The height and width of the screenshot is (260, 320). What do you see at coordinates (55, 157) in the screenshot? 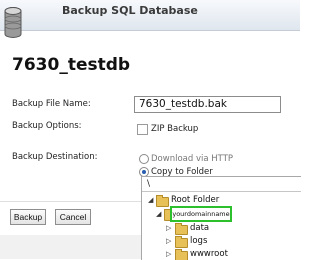
I see `backup-destination-label: Backup Destination:` at bounding box center [55, 157].